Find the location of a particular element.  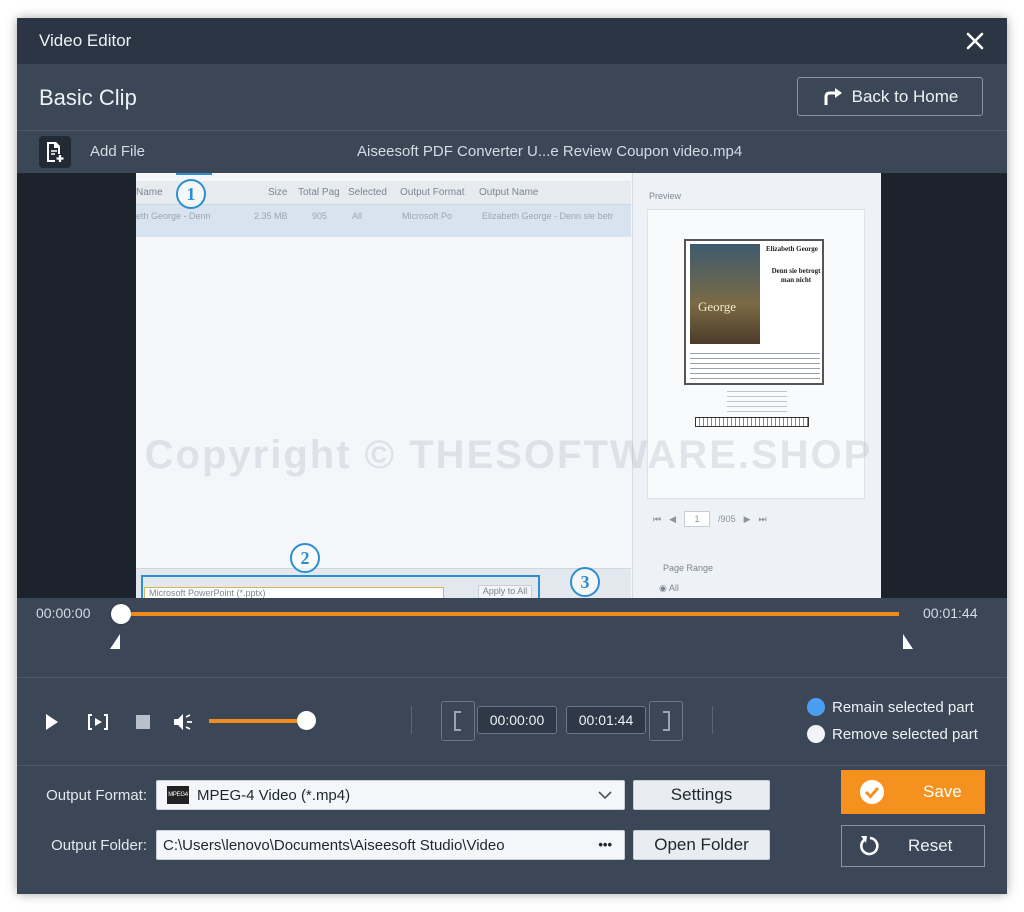

frame-col-size: Size is located at coordinates (278, 192).